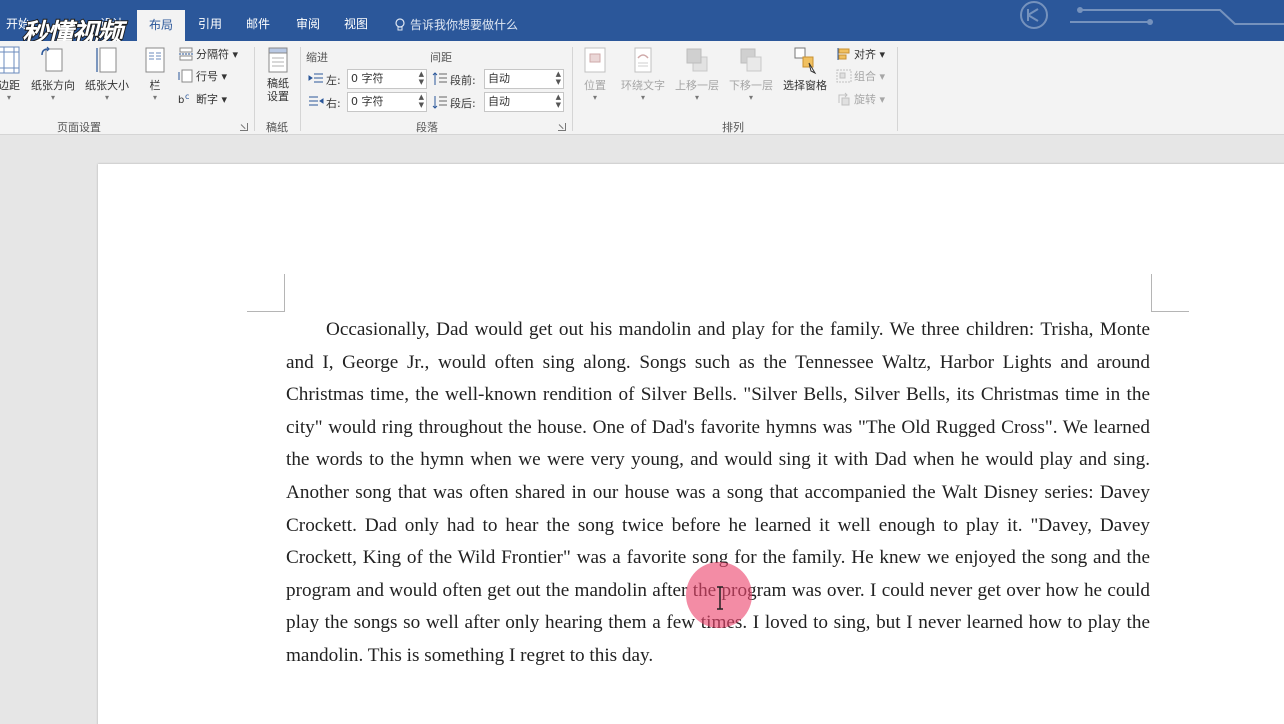 Image resolution: width=1284 pixels, height=724 pixels. I want to click on columns-label: 栏, so click(155, 85).